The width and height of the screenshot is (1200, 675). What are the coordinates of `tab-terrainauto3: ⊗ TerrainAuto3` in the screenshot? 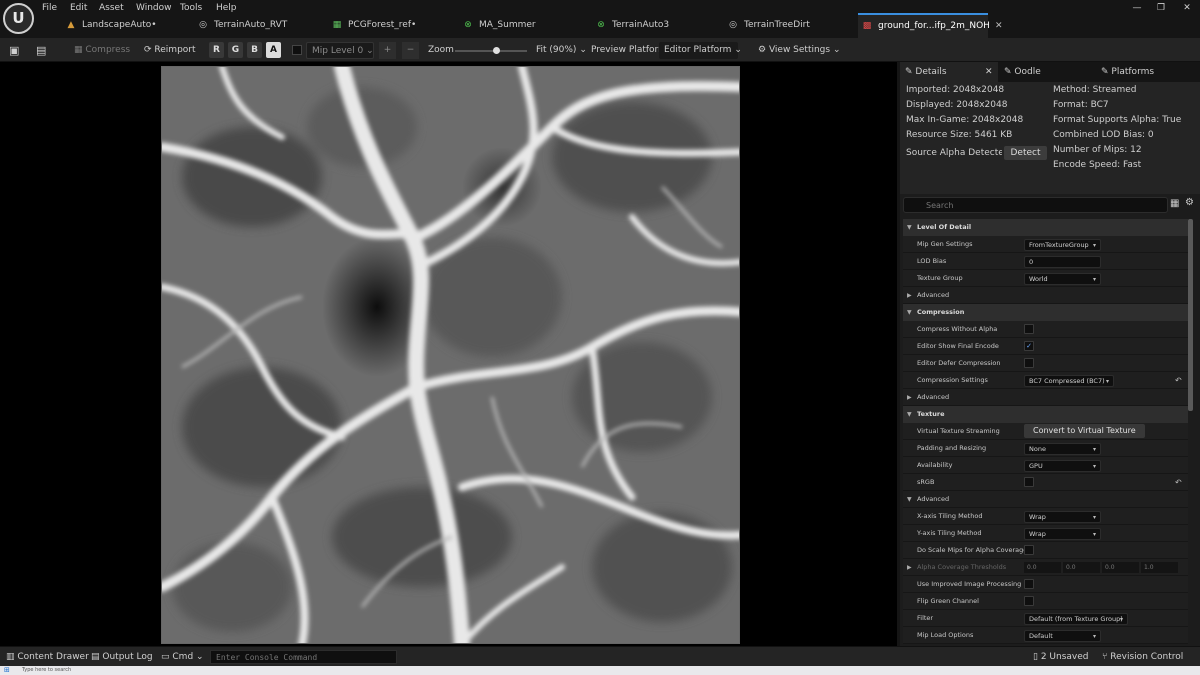 It's located at (632, 25).